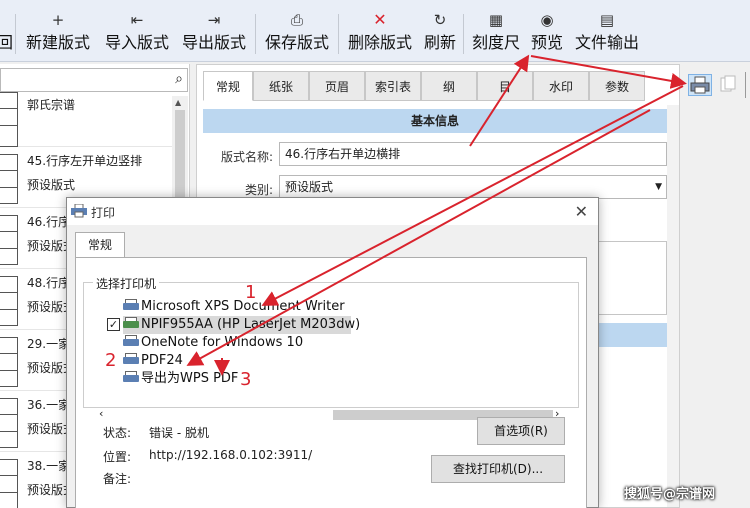  I want to click on eye-icon: ◉, so click(547, 20).